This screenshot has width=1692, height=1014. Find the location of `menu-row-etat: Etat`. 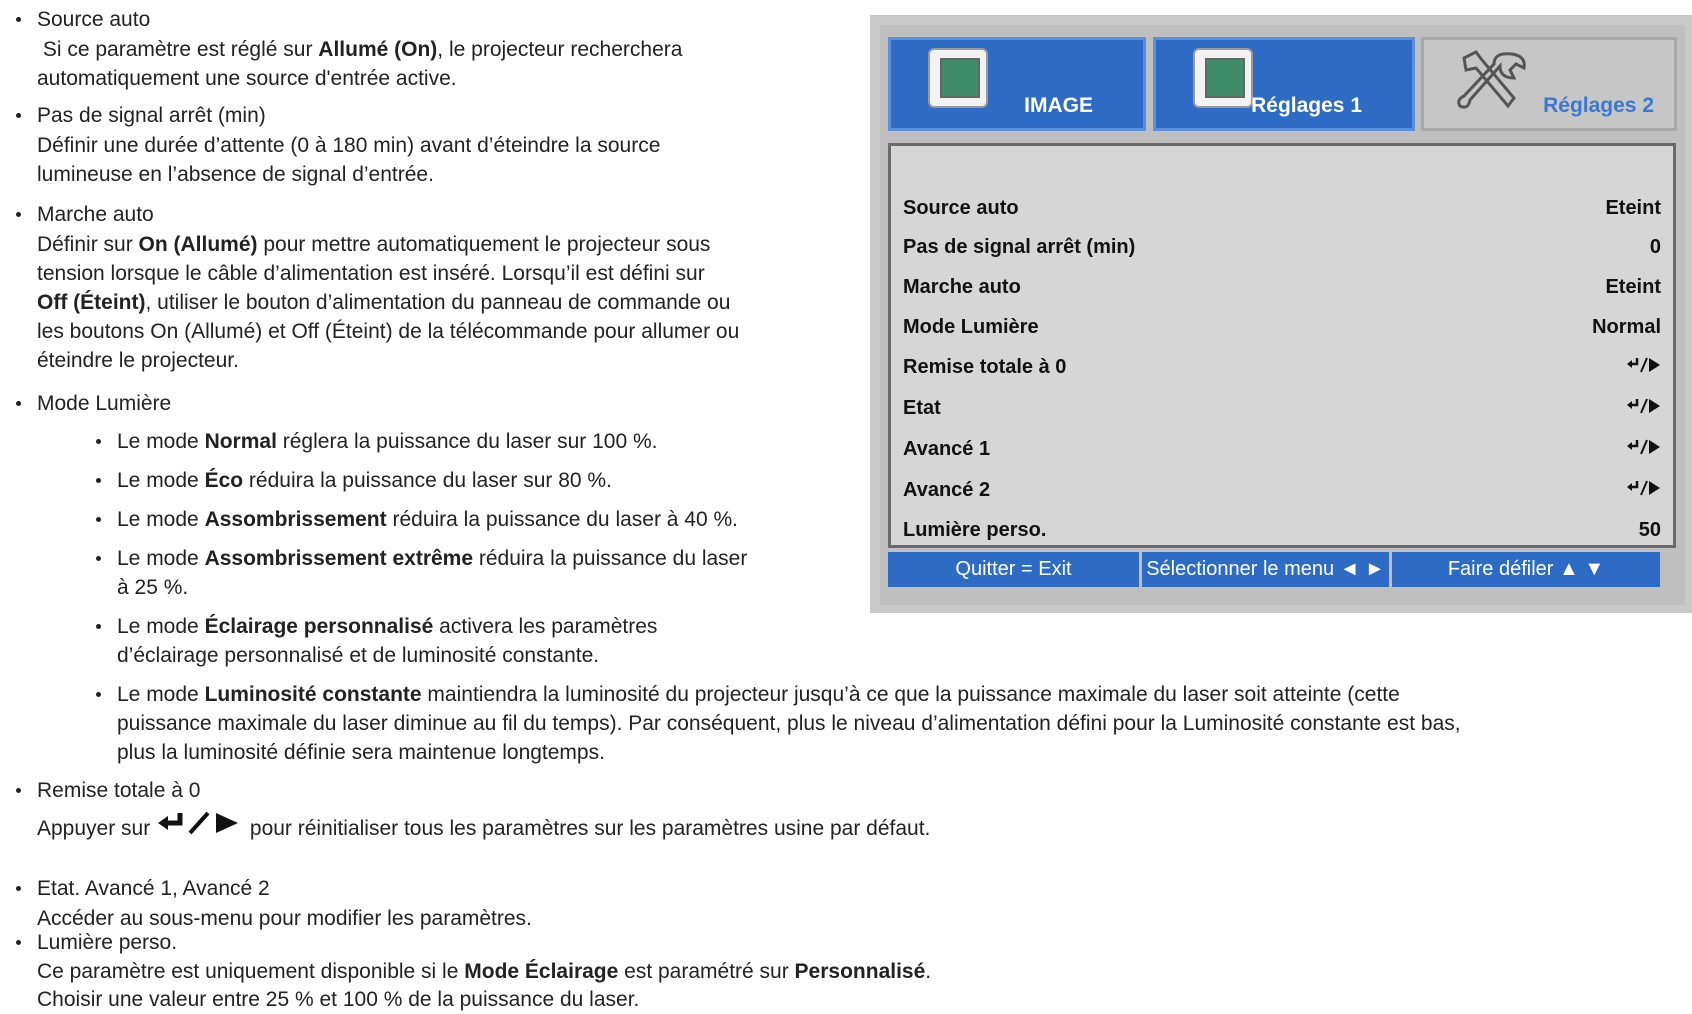

menu-row-etat: Etat is located at coordinates (1282, 410).